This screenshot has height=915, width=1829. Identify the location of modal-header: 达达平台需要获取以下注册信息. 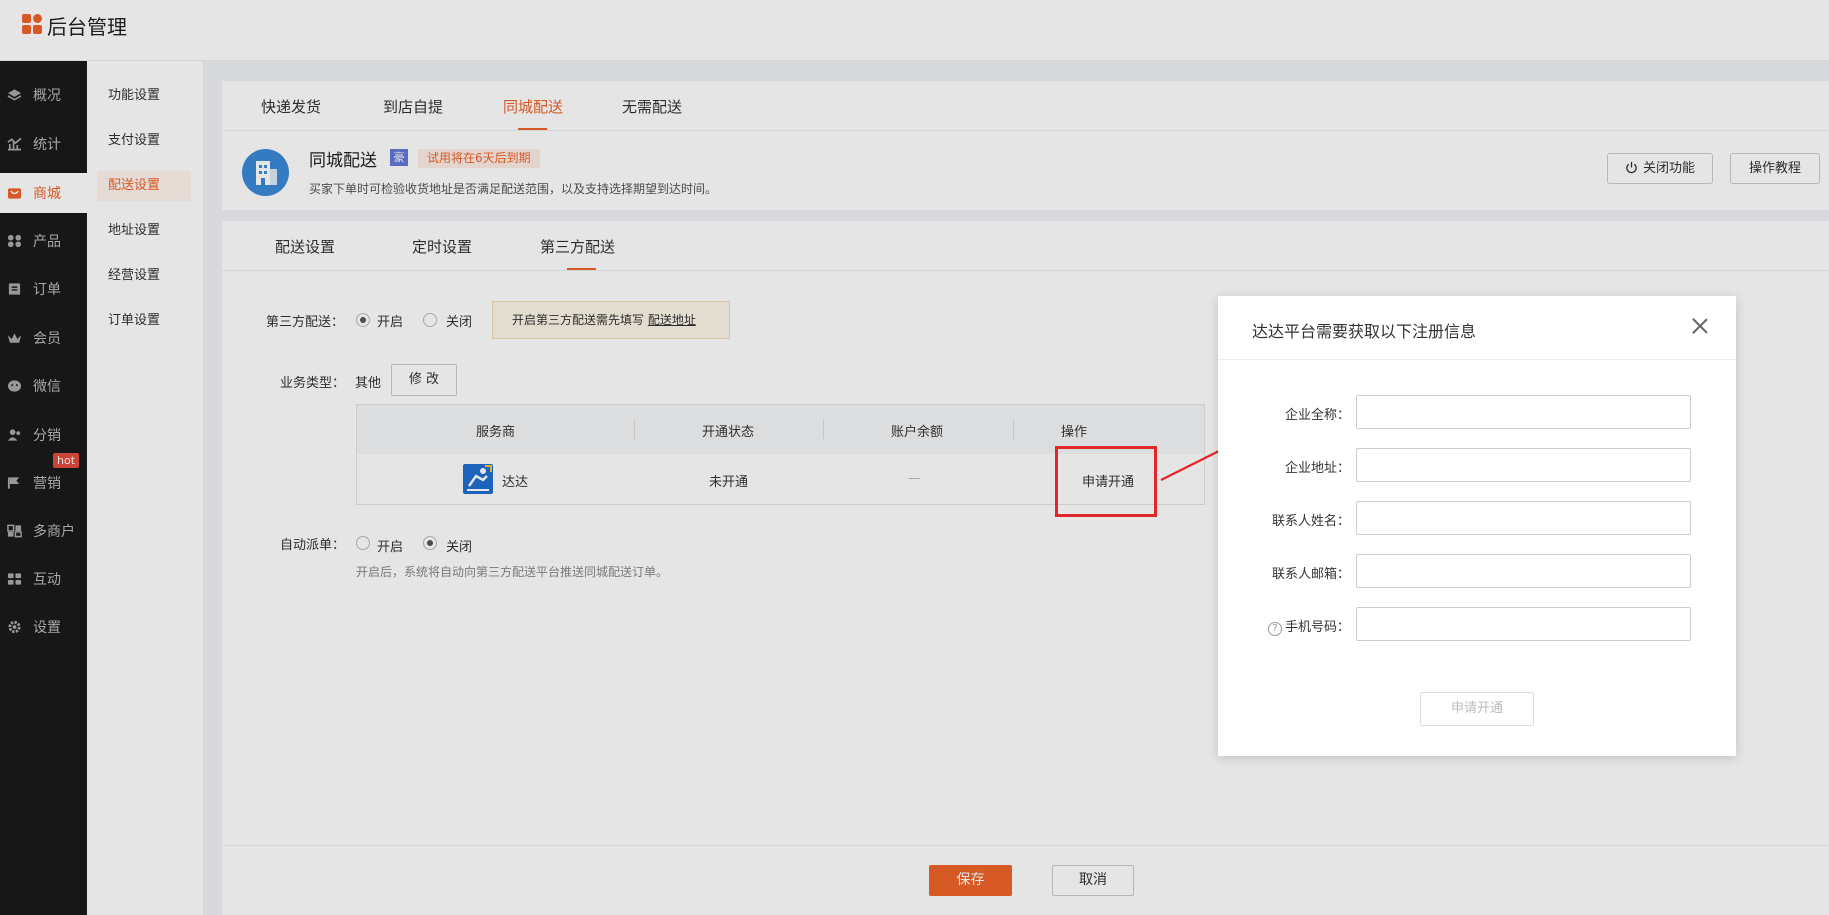
(1477, 328).